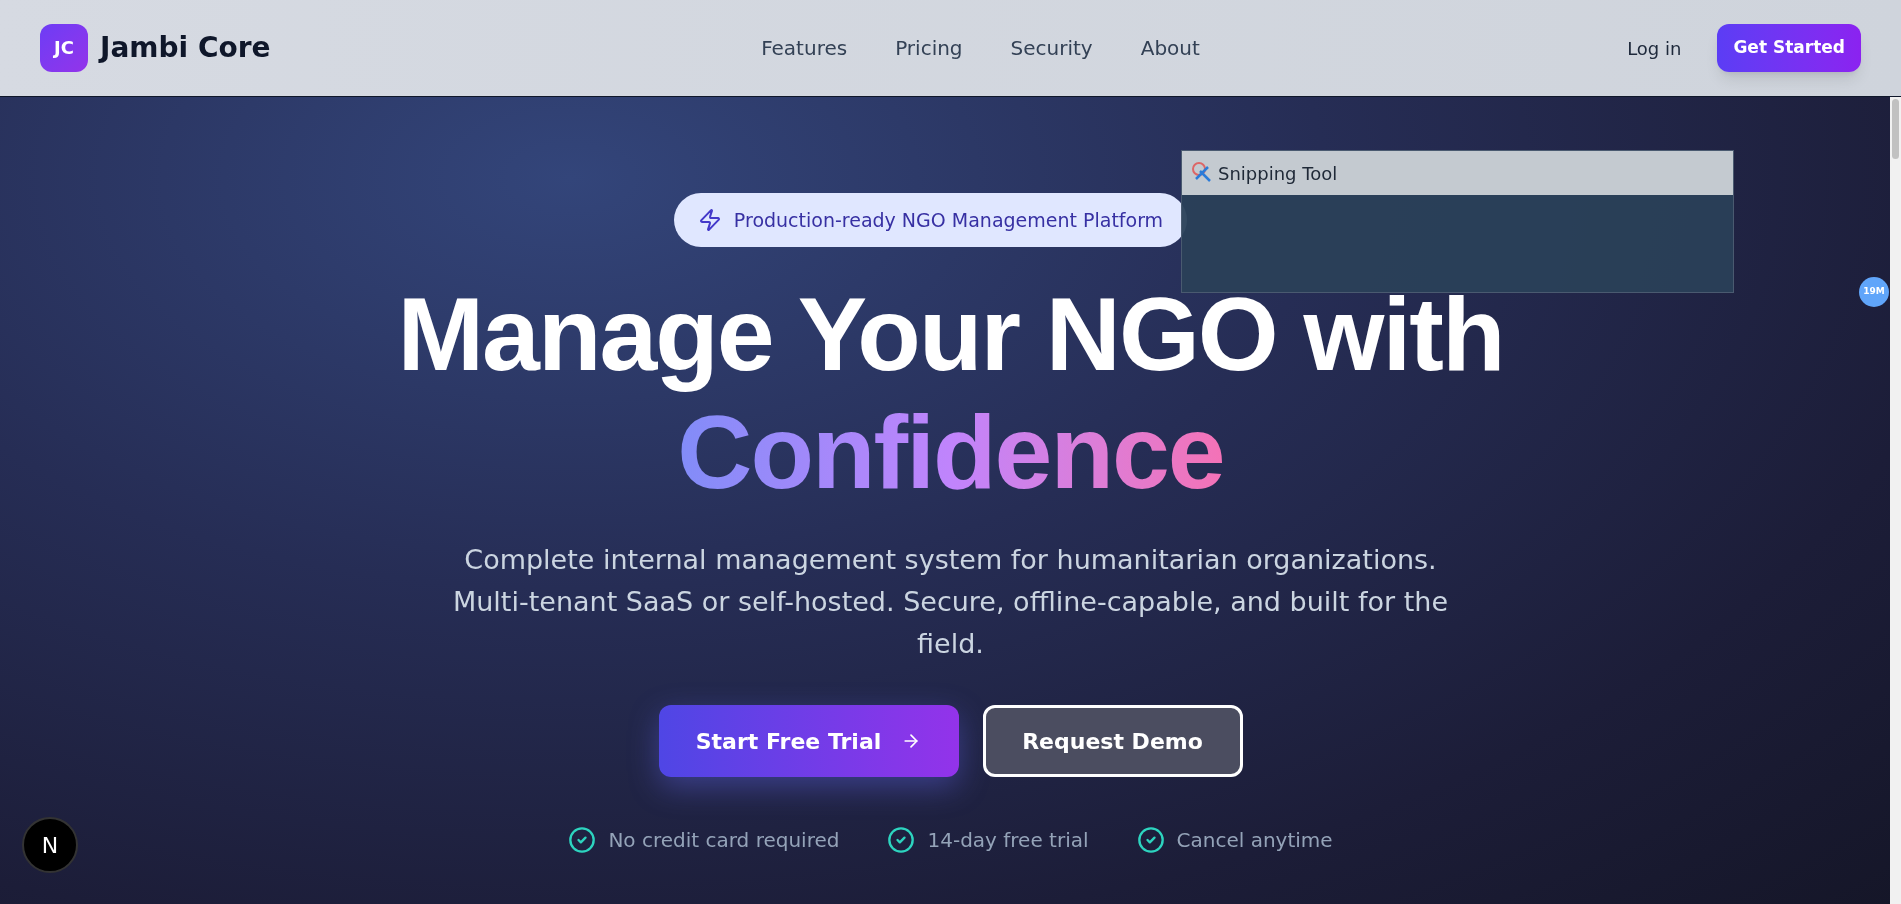 This screenshot has height=904, width=1901. What do you see at coordinates (948, 220) in the screenshot?
I see `badge-text: Production-ready NGO Management Platform` at bounding box center [948, 220].